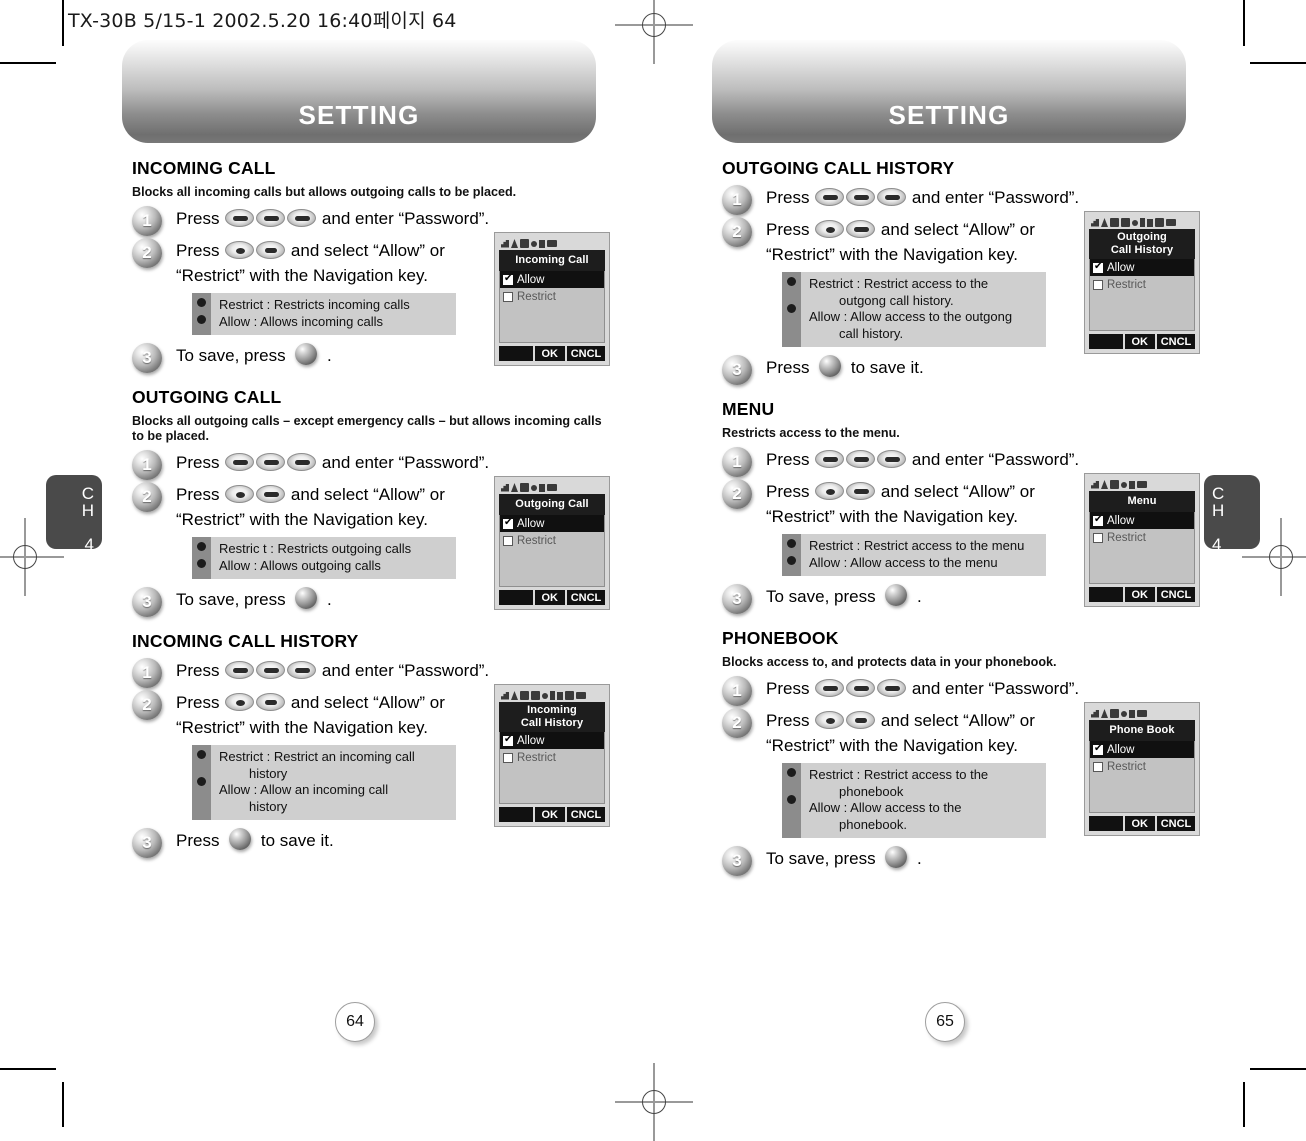  I want to click on key-nav-icon, so click(240, 702).